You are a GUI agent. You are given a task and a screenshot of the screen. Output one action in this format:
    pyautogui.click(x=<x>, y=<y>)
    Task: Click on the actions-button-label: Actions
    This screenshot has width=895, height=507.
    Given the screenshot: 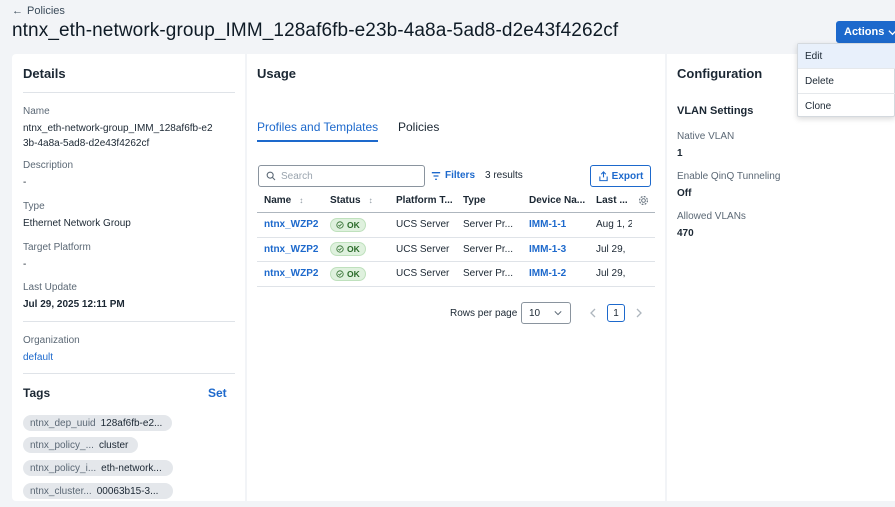 What is the action you would take?
    pyautogui.click(x=864, y=32)
    